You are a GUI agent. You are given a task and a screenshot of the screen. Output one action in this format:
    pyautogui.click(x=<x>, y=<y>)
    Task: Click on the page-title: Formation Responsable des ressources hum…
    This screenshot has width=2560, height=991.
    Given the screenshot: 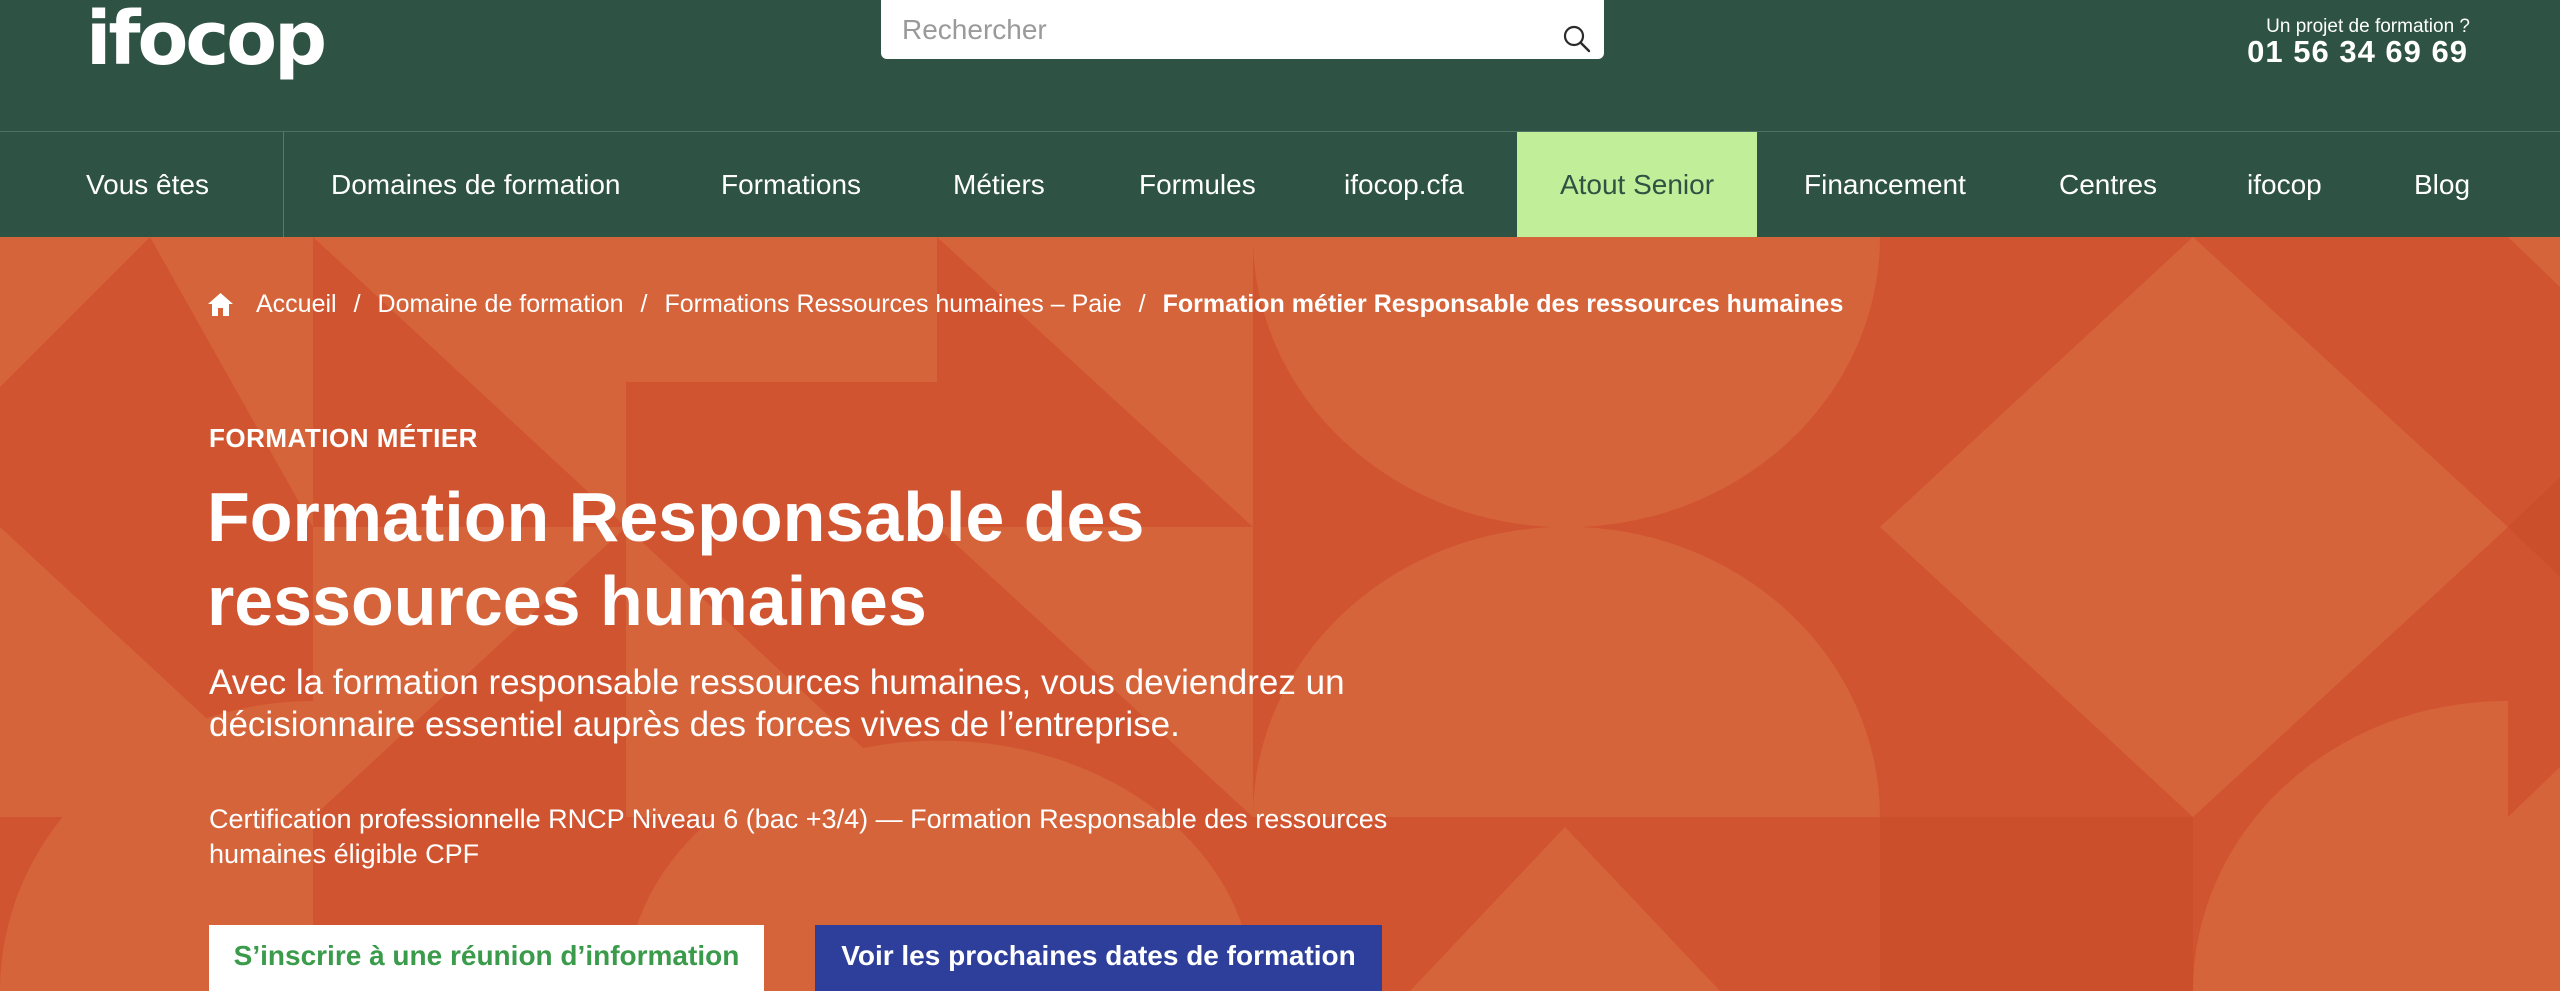 What is the action you would take?
    pyautogui.click(x=676, y=559)
    